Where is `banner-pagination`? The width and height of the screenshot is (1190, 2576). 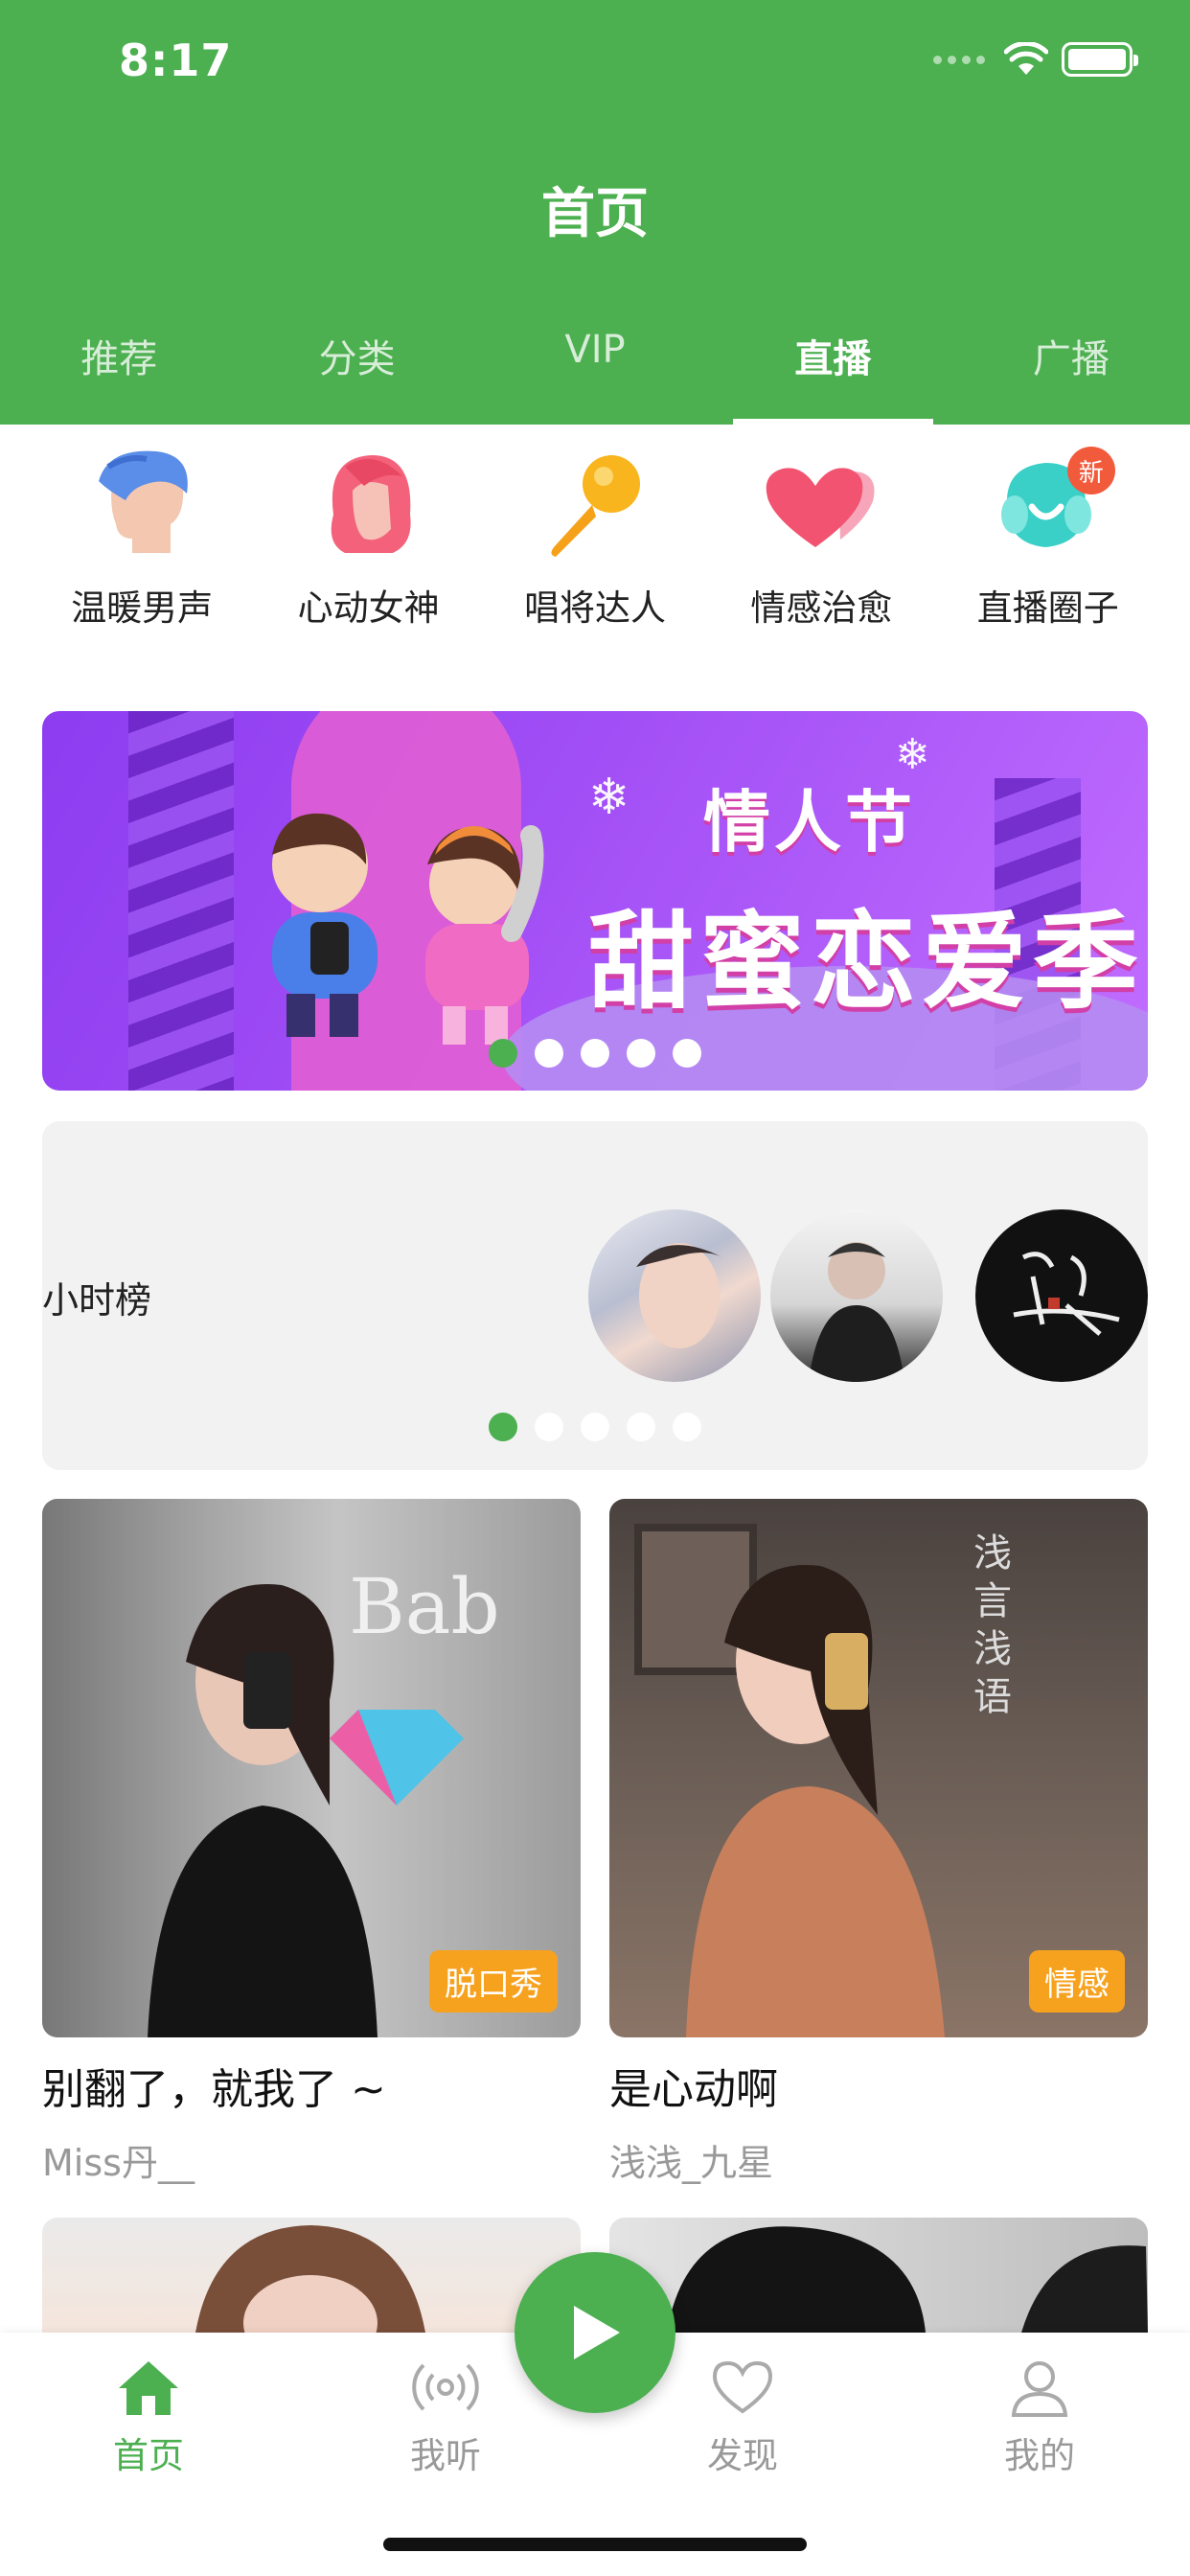
banner-pagination is located at coordinates (595, 1053).